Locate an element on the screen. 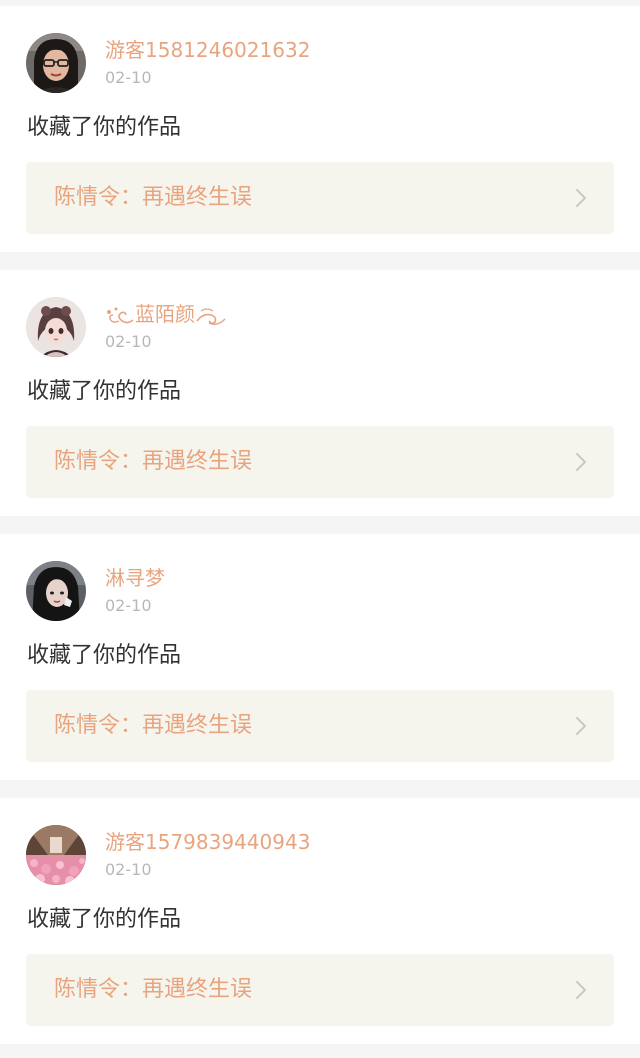 This screenshot has height=1058, width=640. username-text: 蓝陌颜 is located at coordinates (165, 314).